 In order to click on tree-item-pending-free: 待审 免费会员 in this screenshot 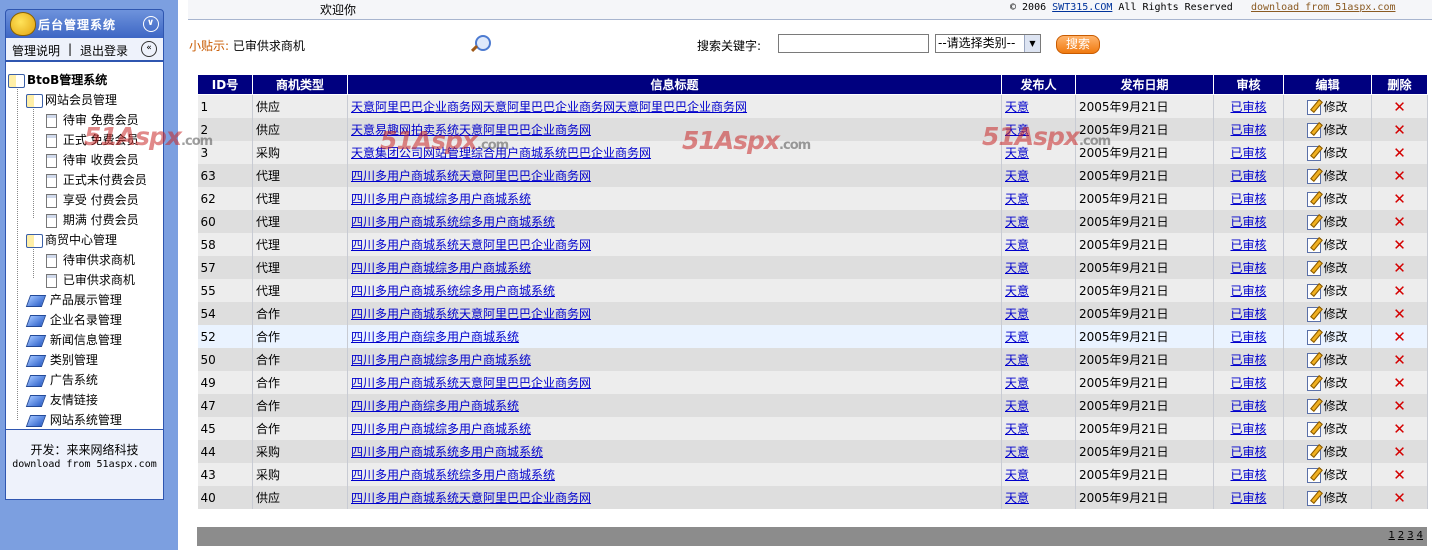, I will do `click(92, 120)`.